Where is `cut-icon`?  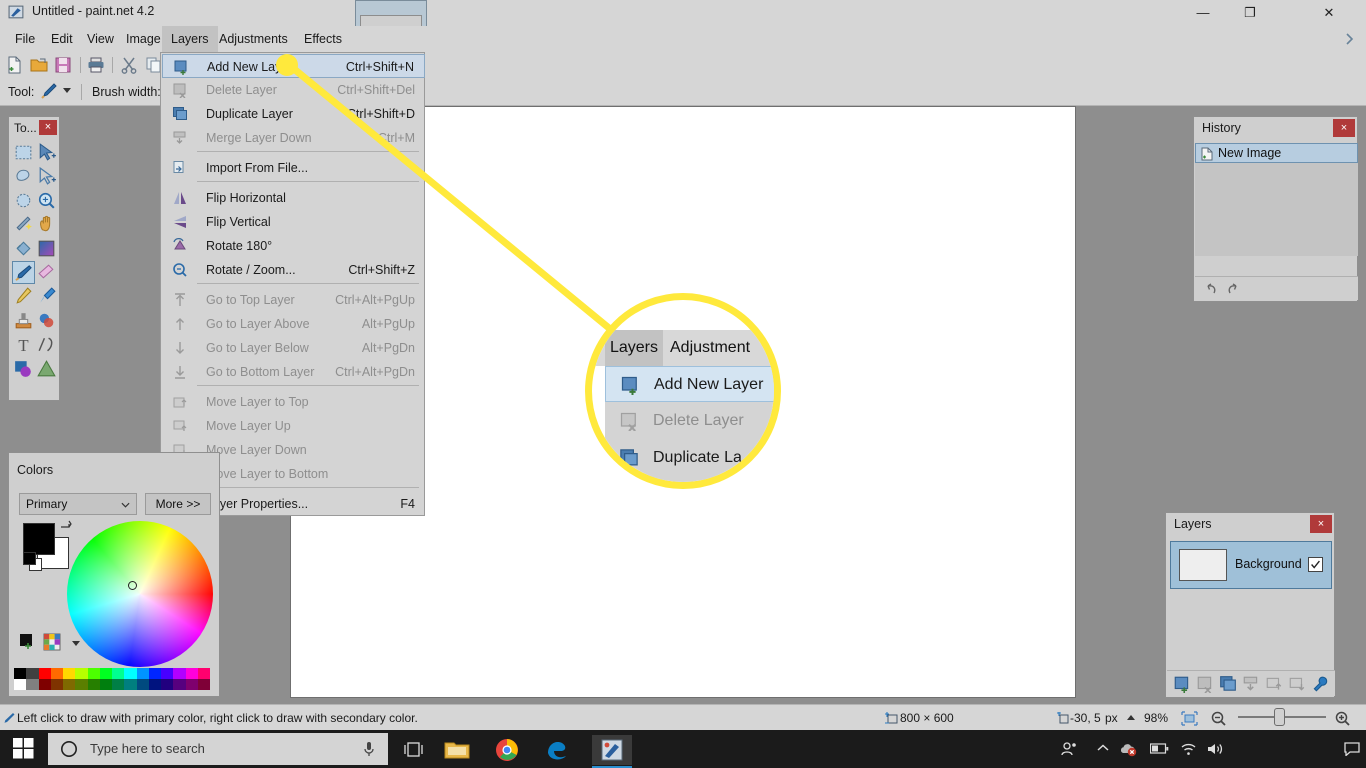
cut-icon is located at coordinates (129, 65).